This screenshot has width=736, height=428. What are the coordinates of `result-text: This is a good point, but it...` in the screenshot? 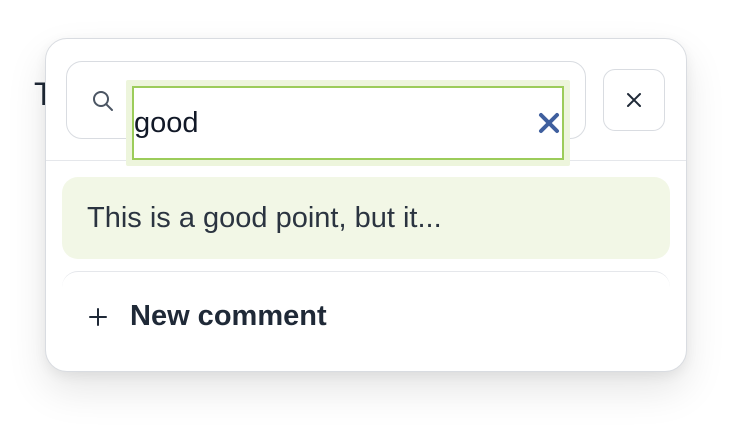 It's located at (264, 217).